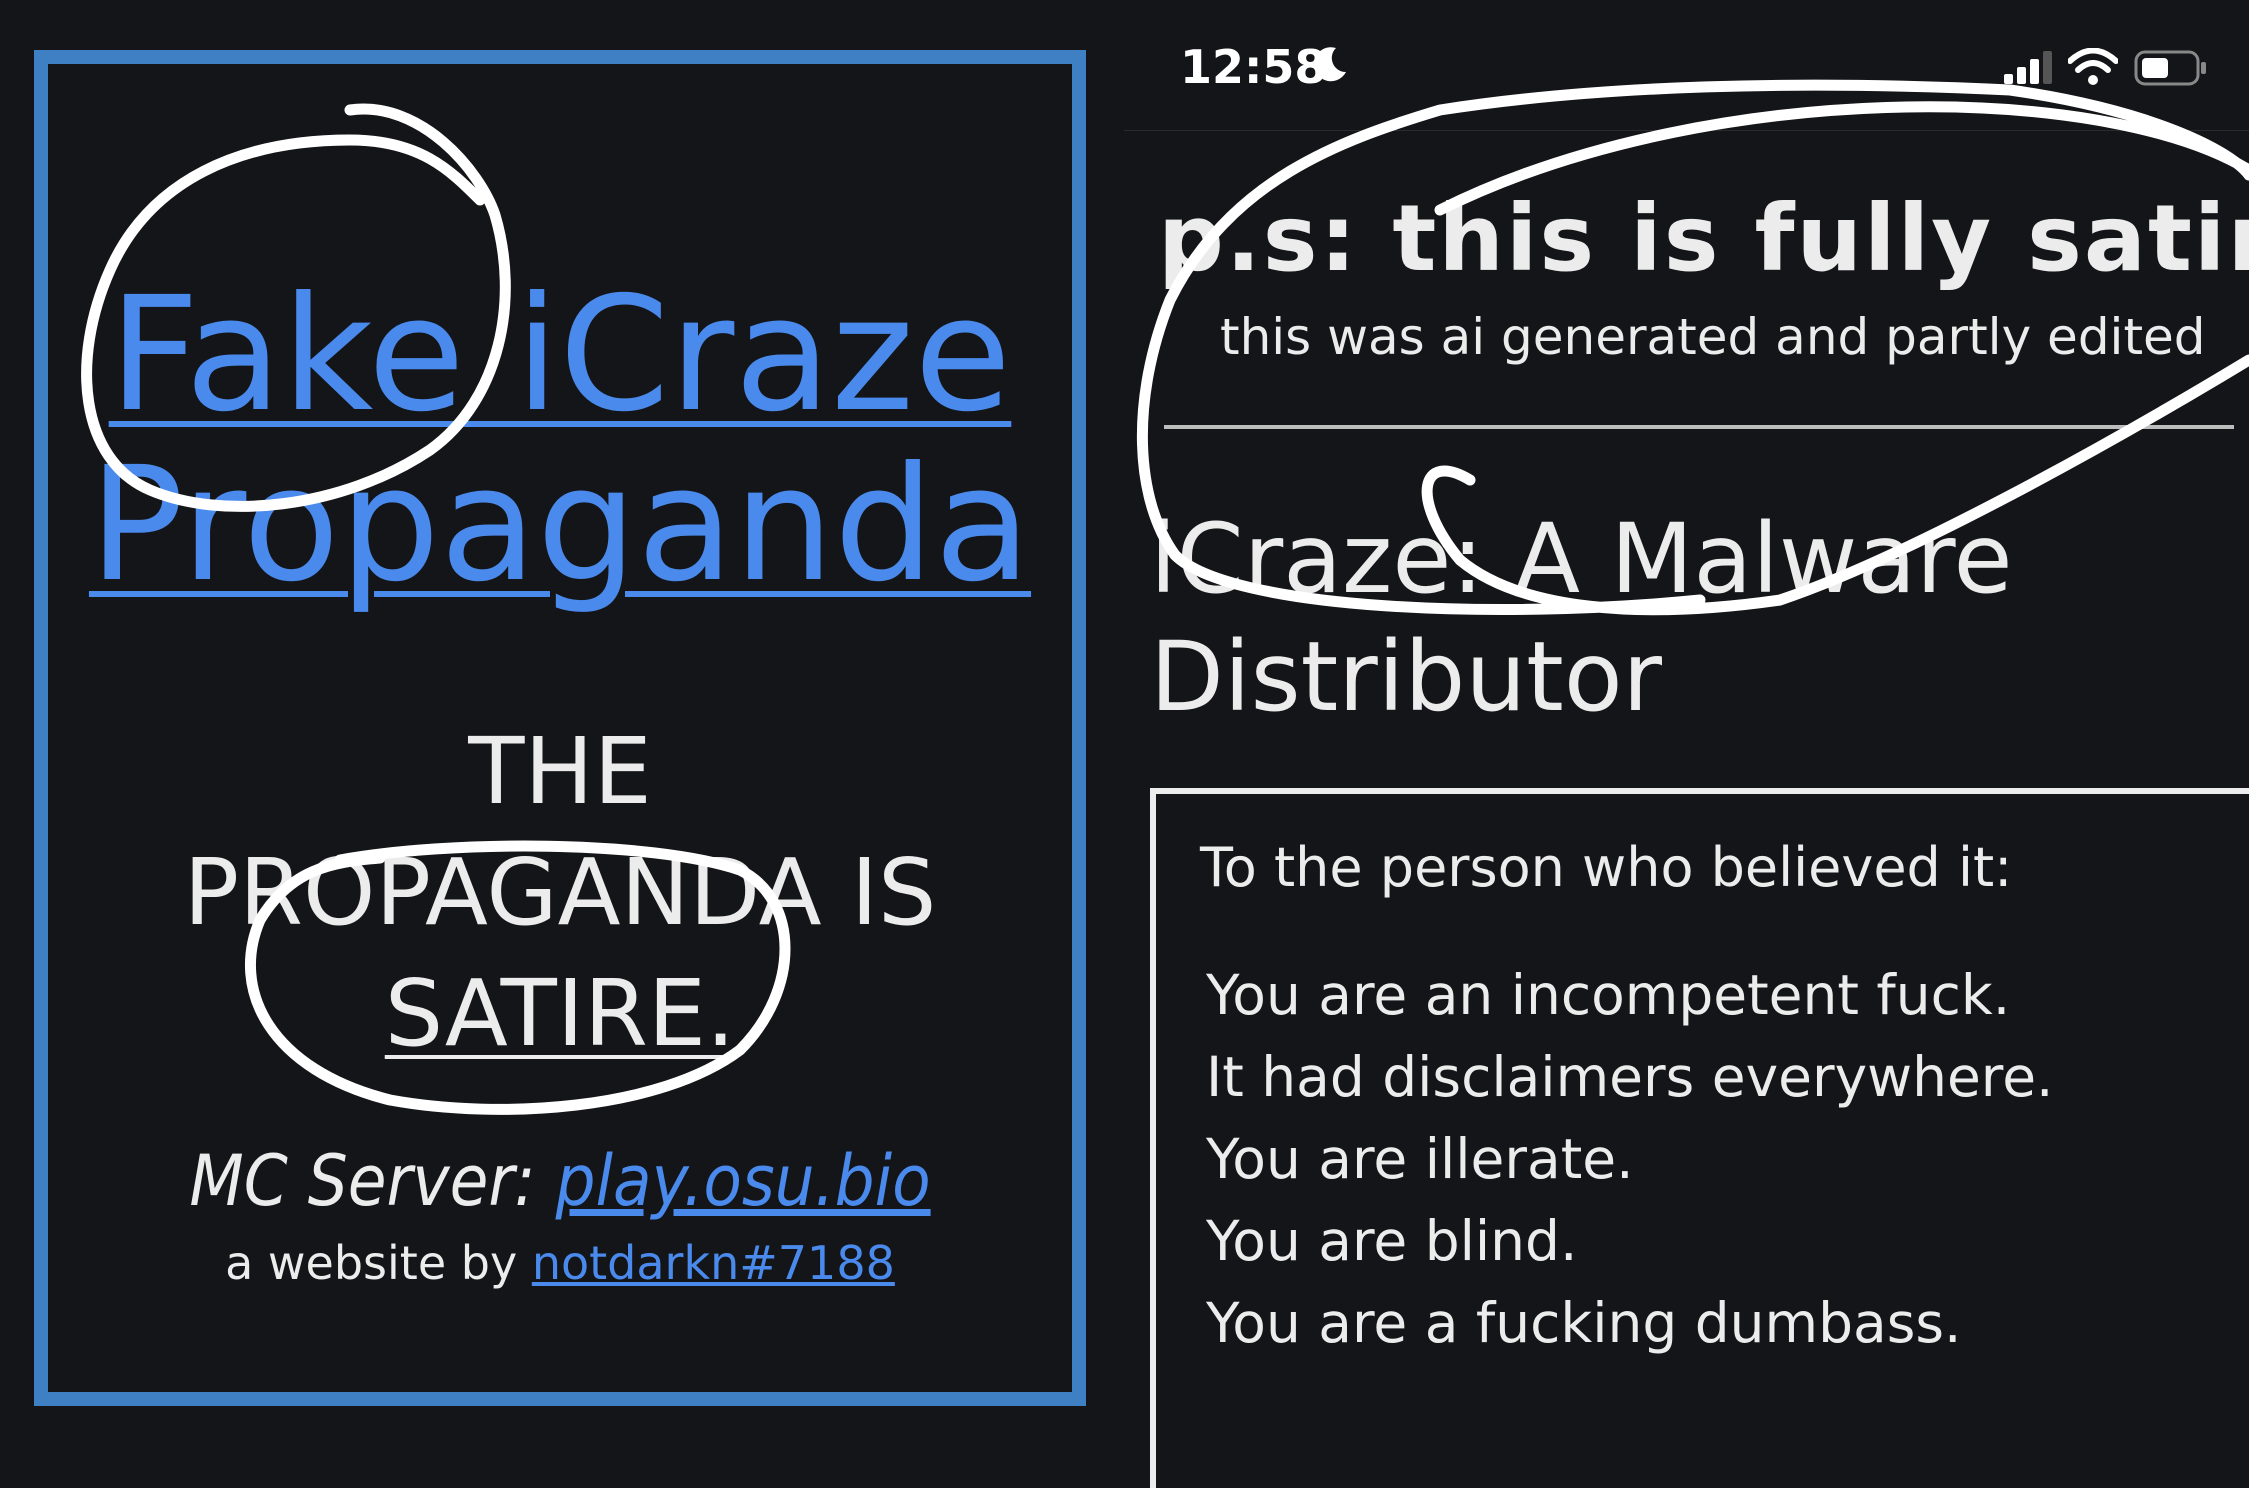  What do you see at coordinates (1699, 427) in the screenshot?
I see `divider` at bounding box center [1699, 427].